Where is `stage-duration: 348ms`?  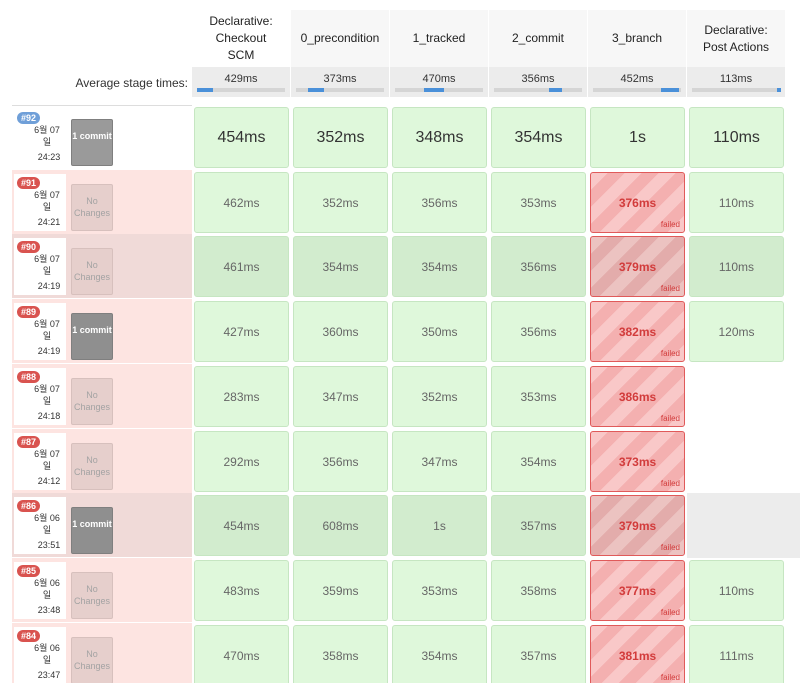 stage-duration: 348ms is located at coordinates (439, 137).